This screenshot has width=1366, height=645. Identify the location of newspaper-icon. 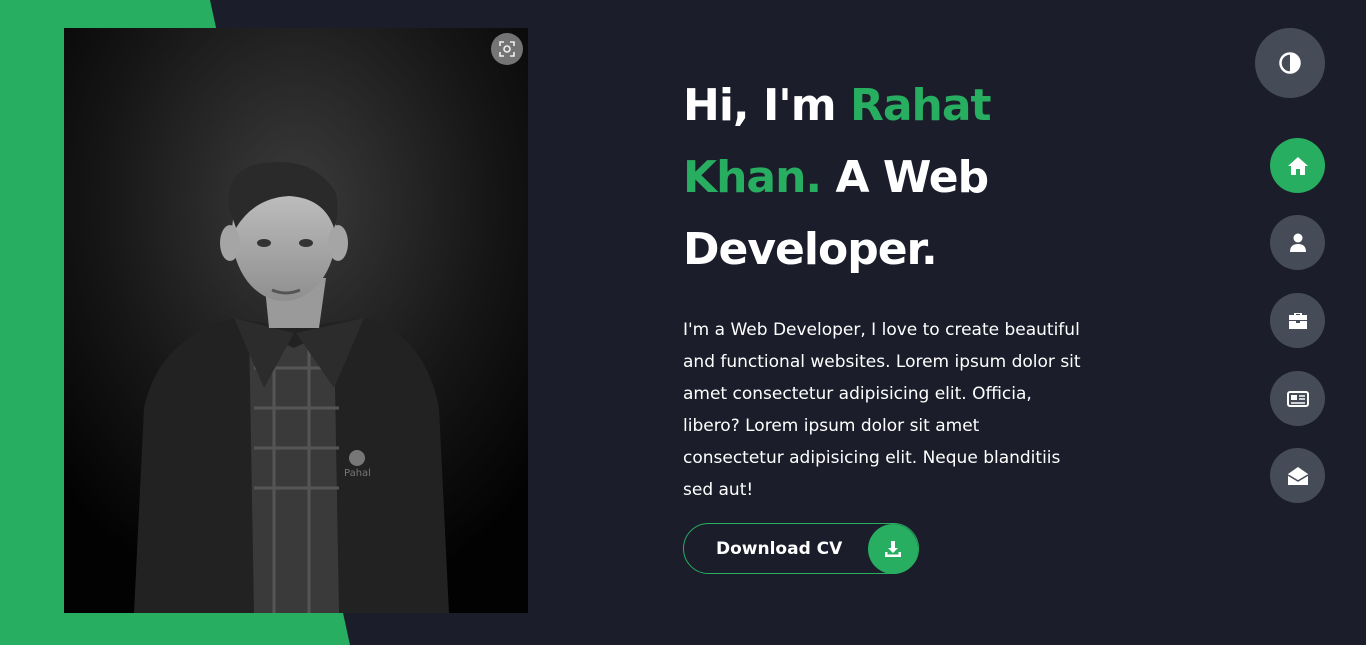
(1297, 398).